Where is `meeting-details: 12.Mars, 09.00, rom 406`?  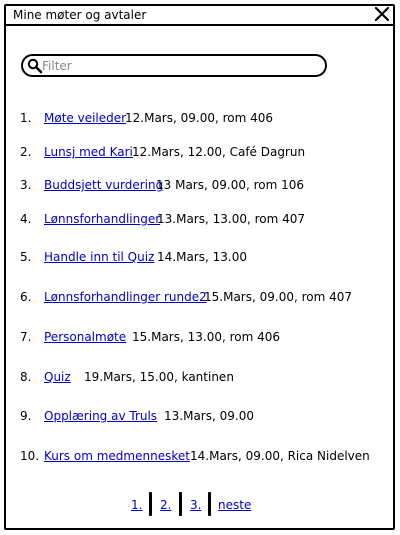
meeting-details: 12.Mars, 09.00, rom 406 is located at coordinates (199, 118).